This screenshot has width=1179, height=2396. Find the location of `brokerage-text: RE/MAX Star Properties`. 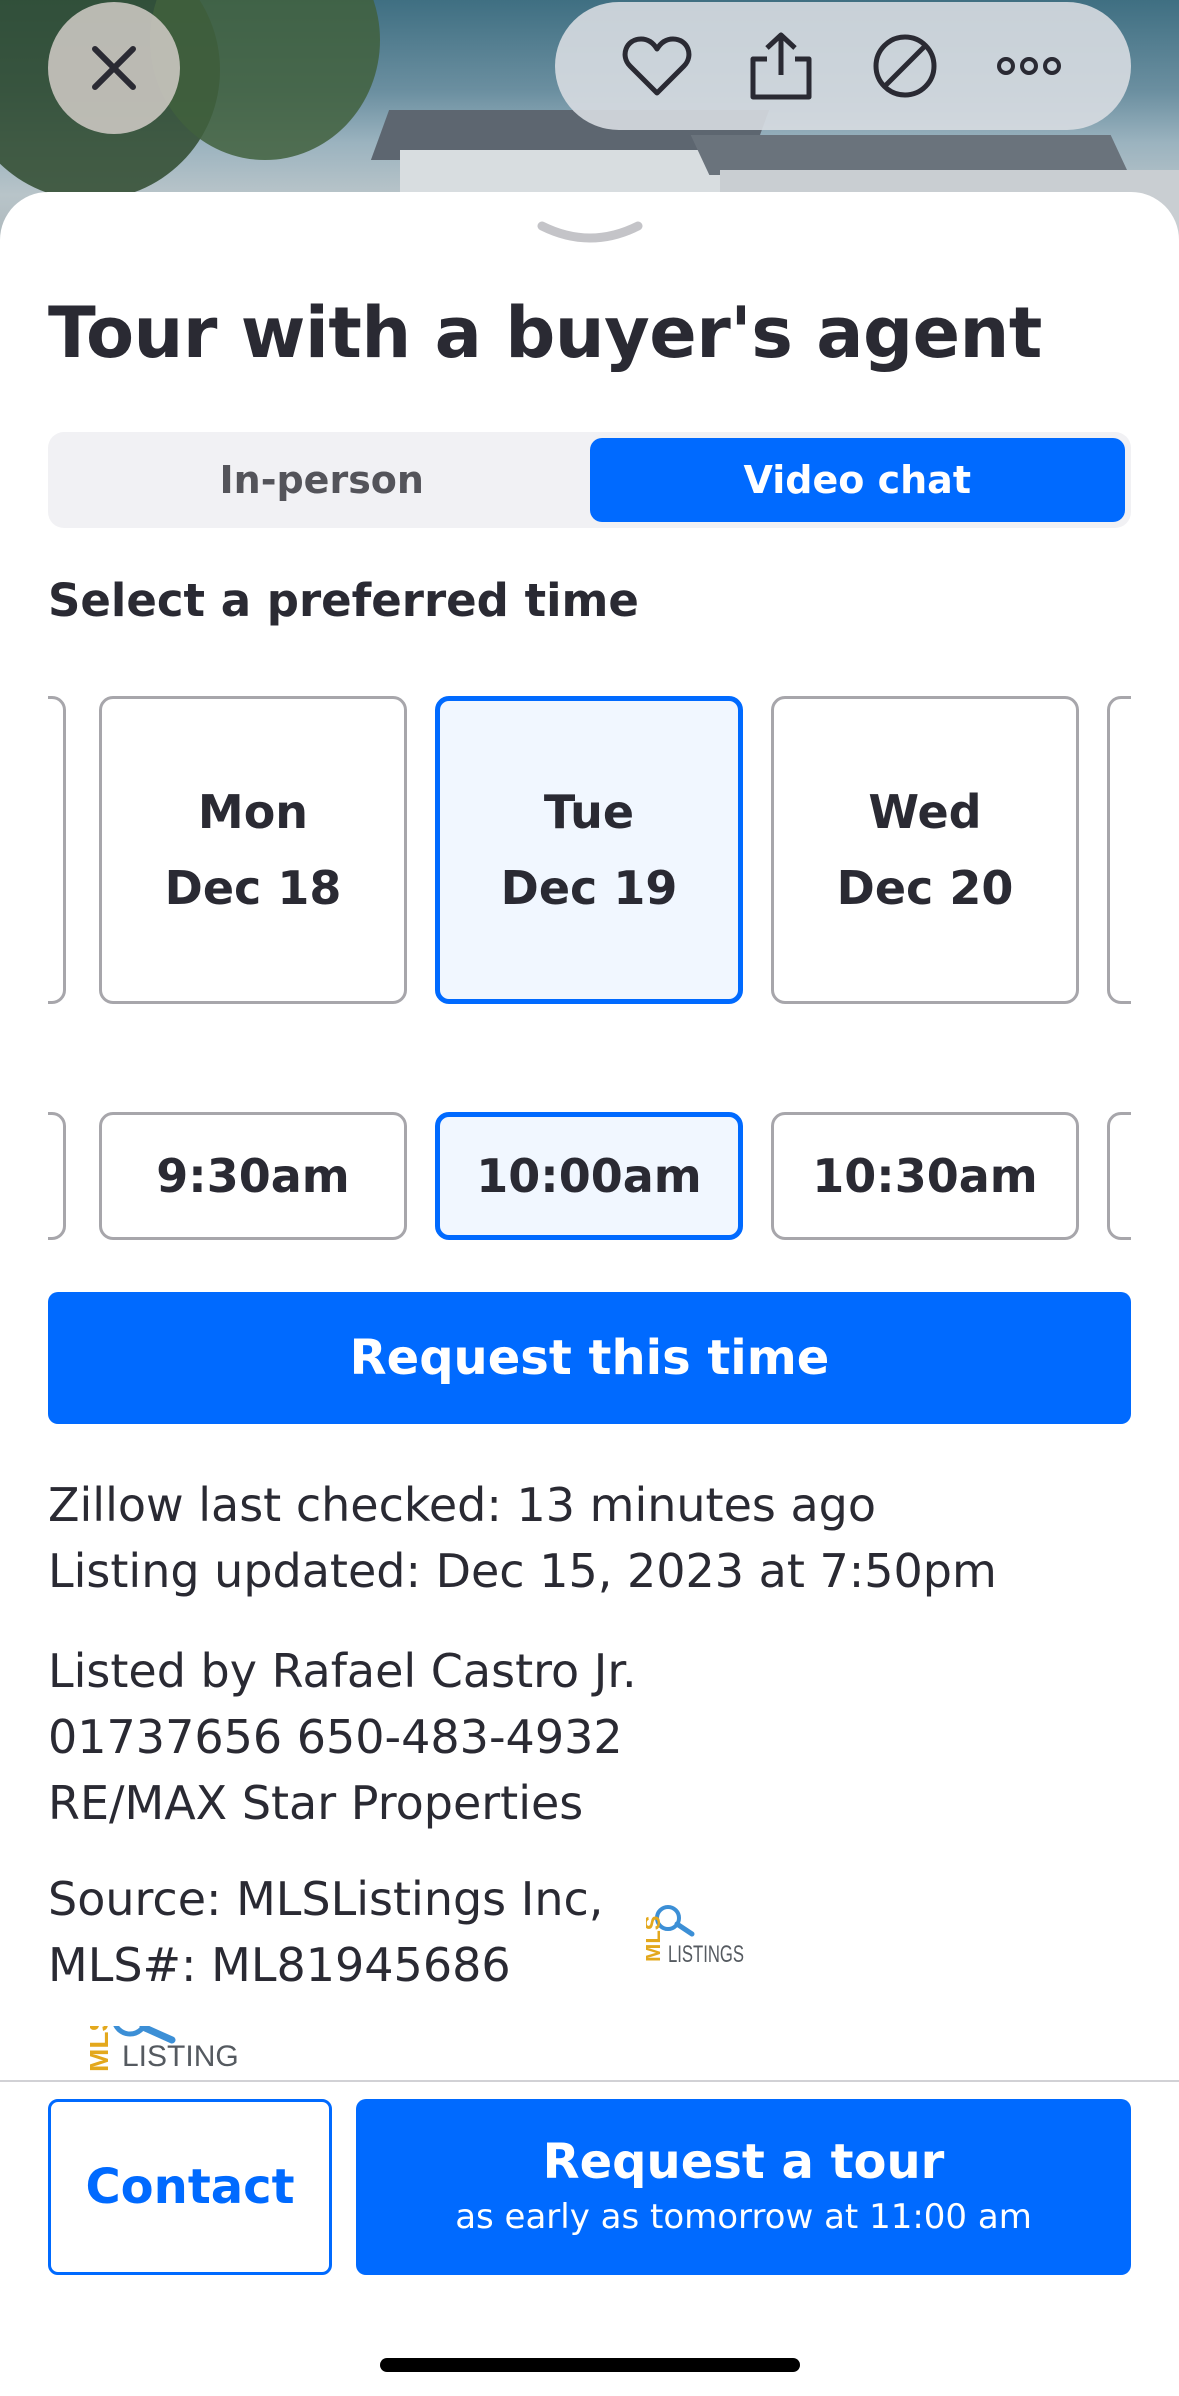

brokerage-text: RE/MAX Star Properties is located at coordinates (316, 1803).